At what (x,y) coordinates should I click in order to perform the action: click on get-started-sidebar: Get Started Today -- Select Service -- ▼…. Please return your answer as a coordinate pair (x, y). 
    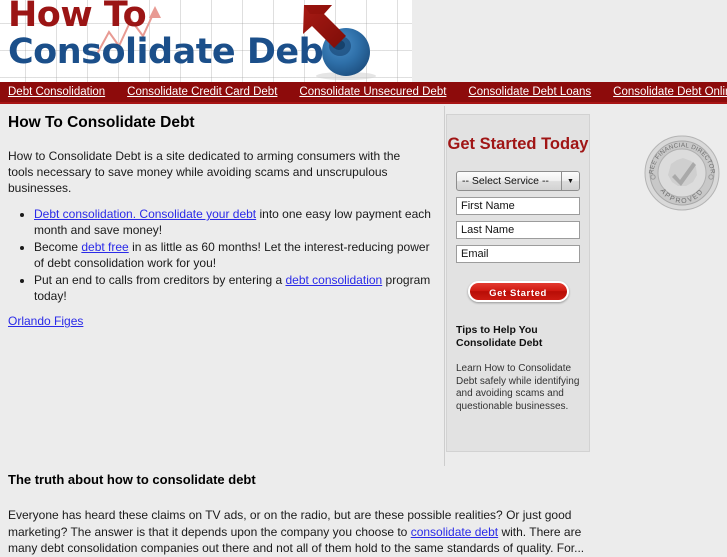
    Looking at the image, I should click on (518, 283).